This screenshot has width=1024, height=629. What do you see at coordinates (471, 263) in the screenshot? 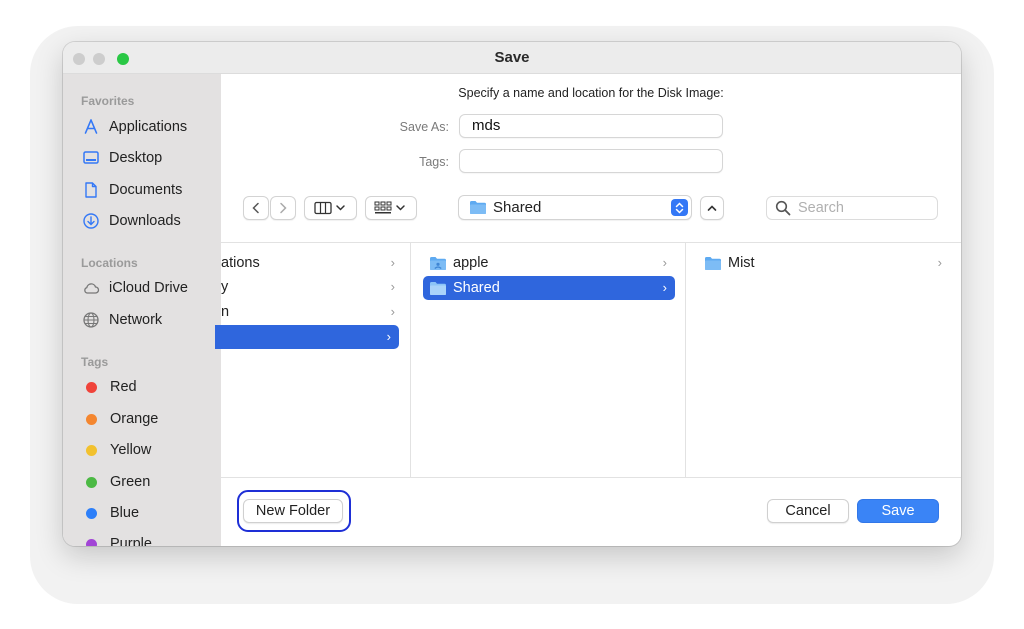
I see `list-item-label: apple` at bounding box center [471, 263].